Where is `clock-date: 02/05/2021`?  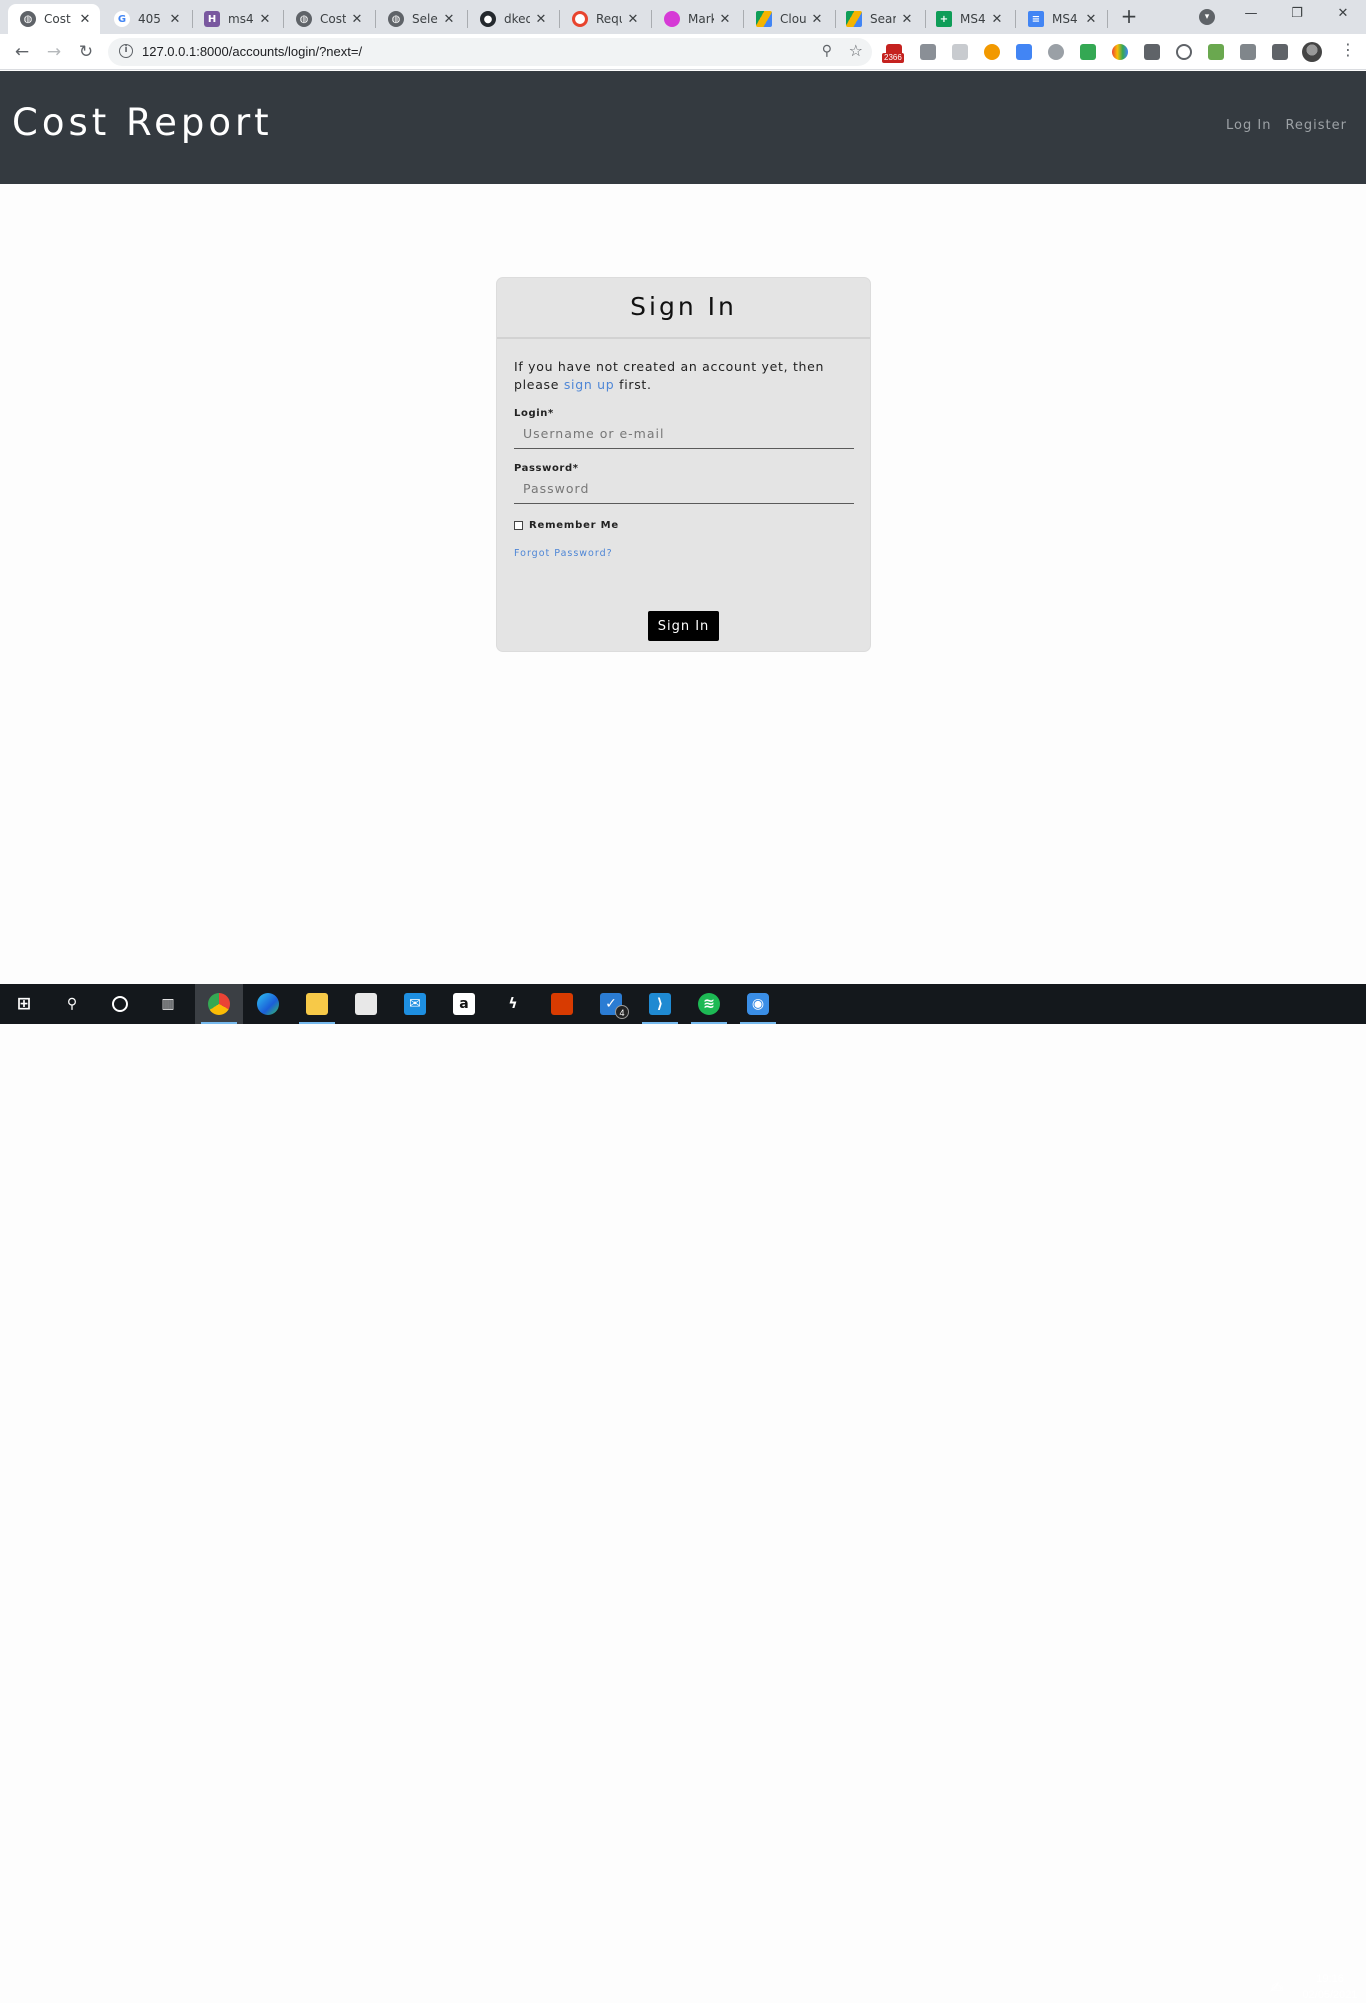
clock-date: 02/05/2021 is located at coordinates (1330, 1995).